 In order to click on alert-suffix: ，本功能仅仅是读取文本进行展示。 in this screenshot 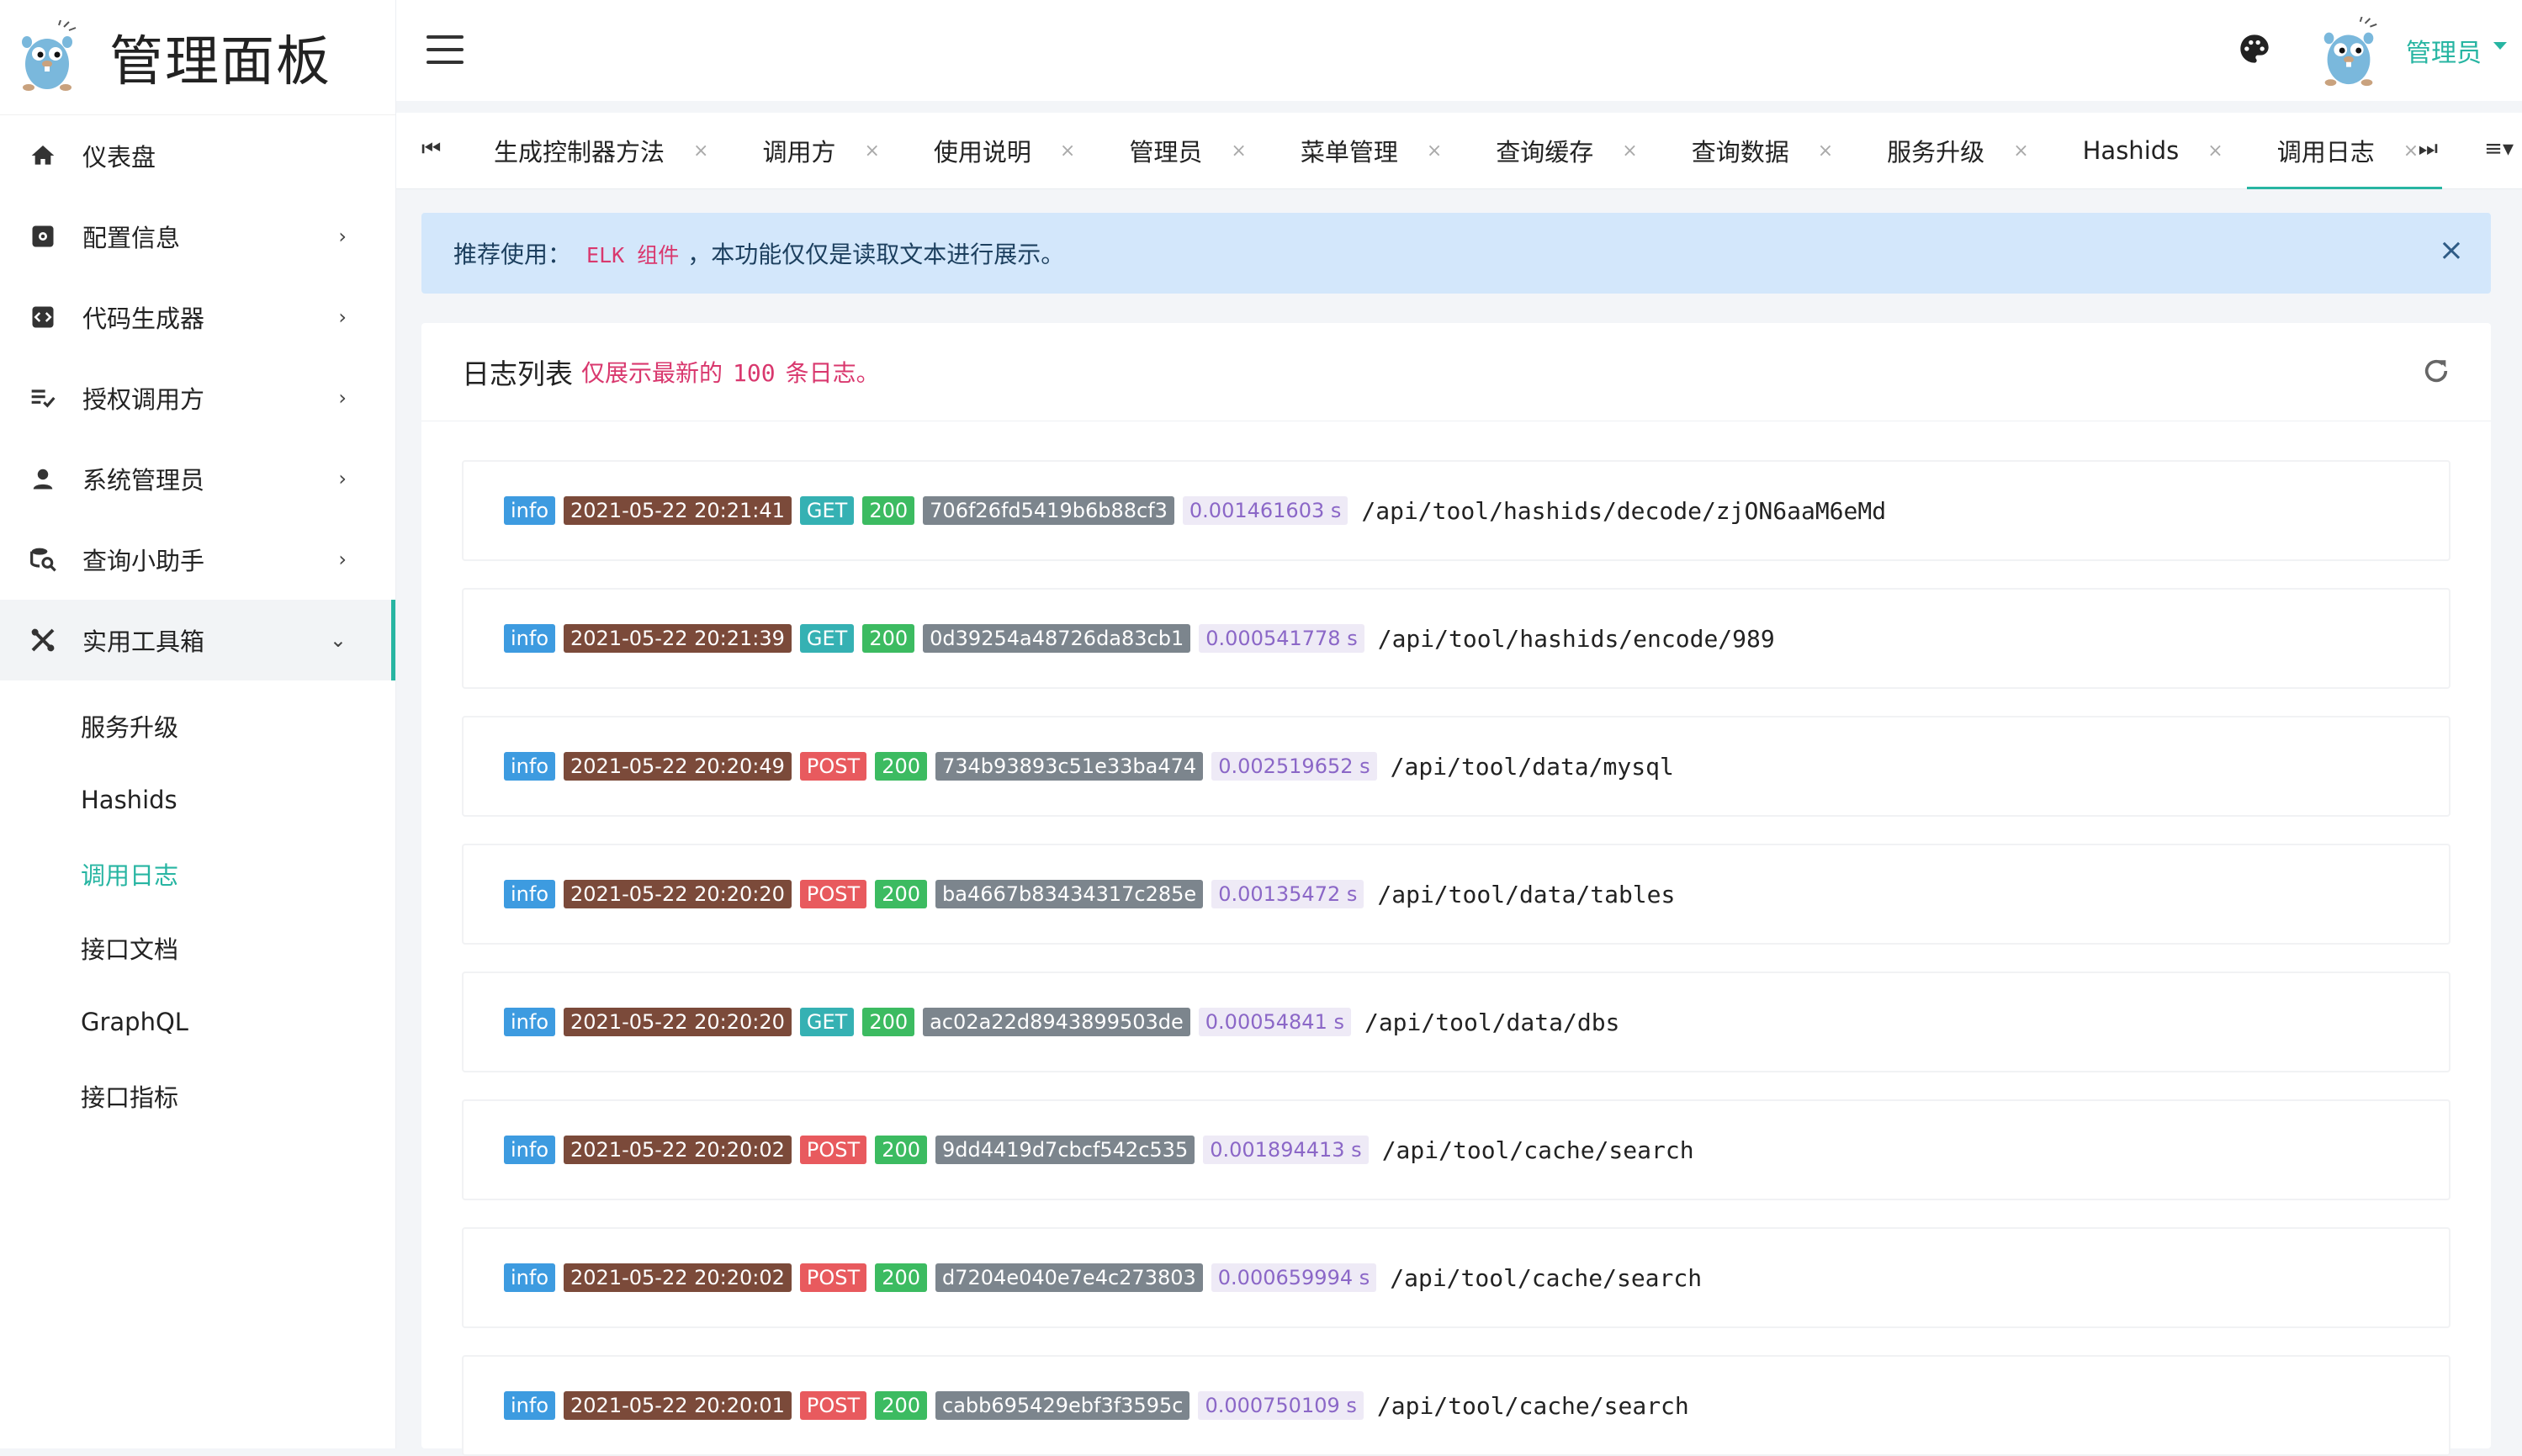, I will do `click(876, 254)`.